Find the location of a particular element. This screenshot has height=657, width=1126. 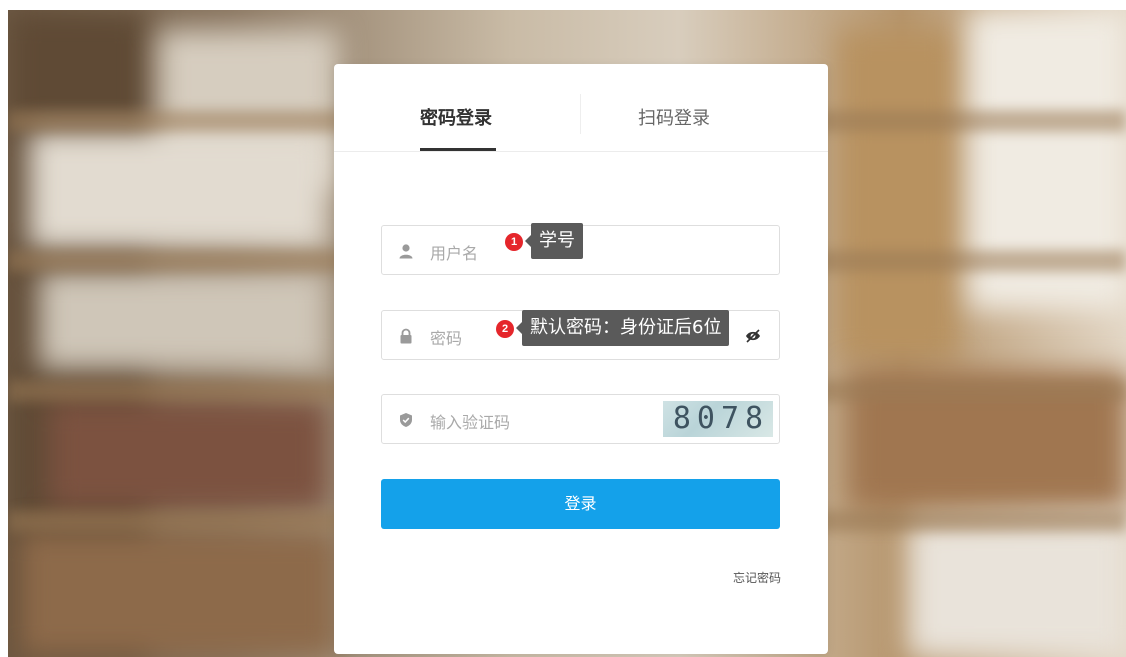

username-placeholder: 用户名 is located at coordinates (454, 253).